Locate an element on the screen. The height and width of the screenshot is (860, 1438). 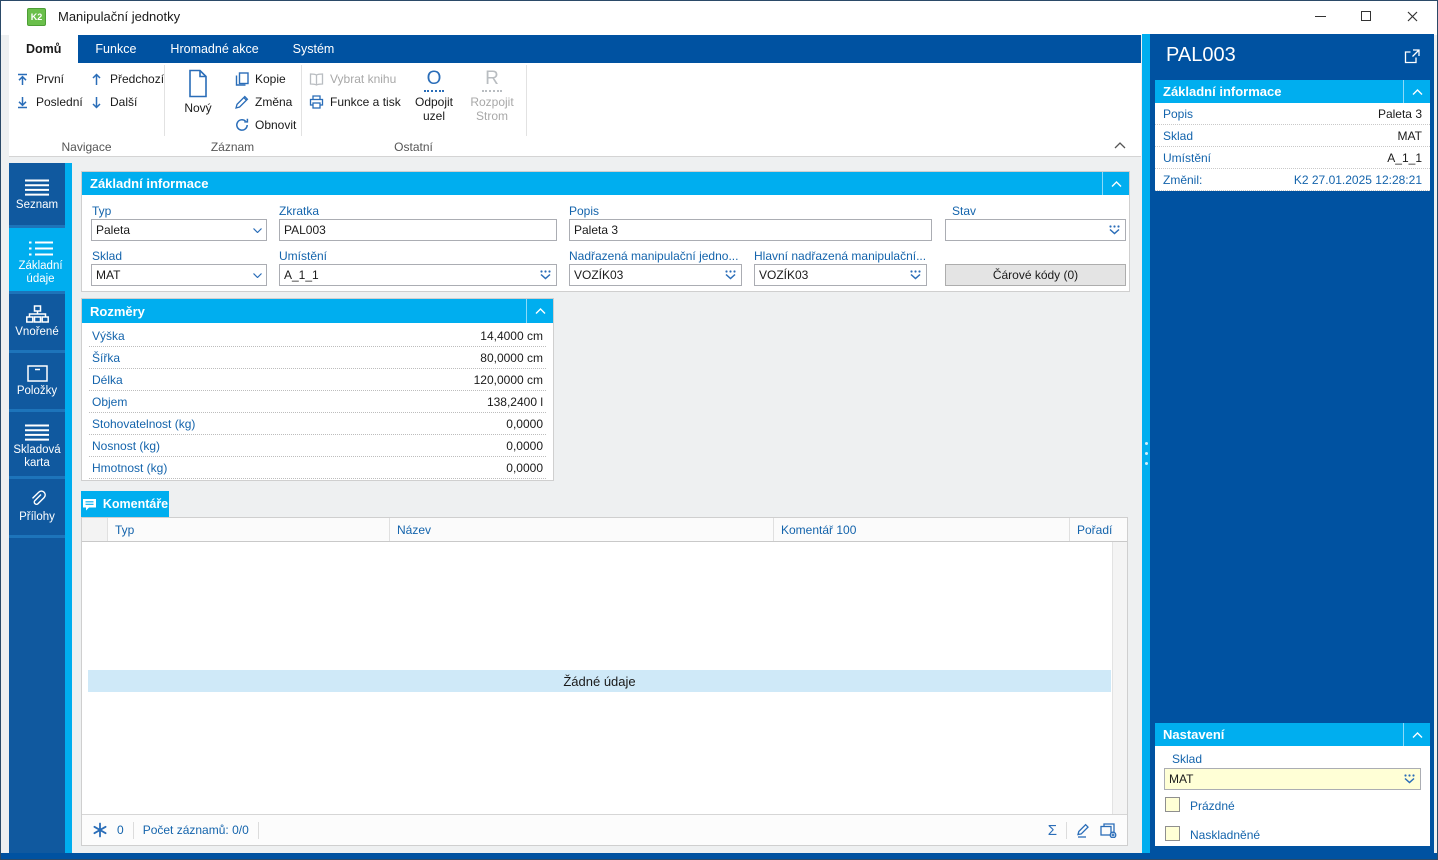
close-button is located at coordinates (1412, 16).